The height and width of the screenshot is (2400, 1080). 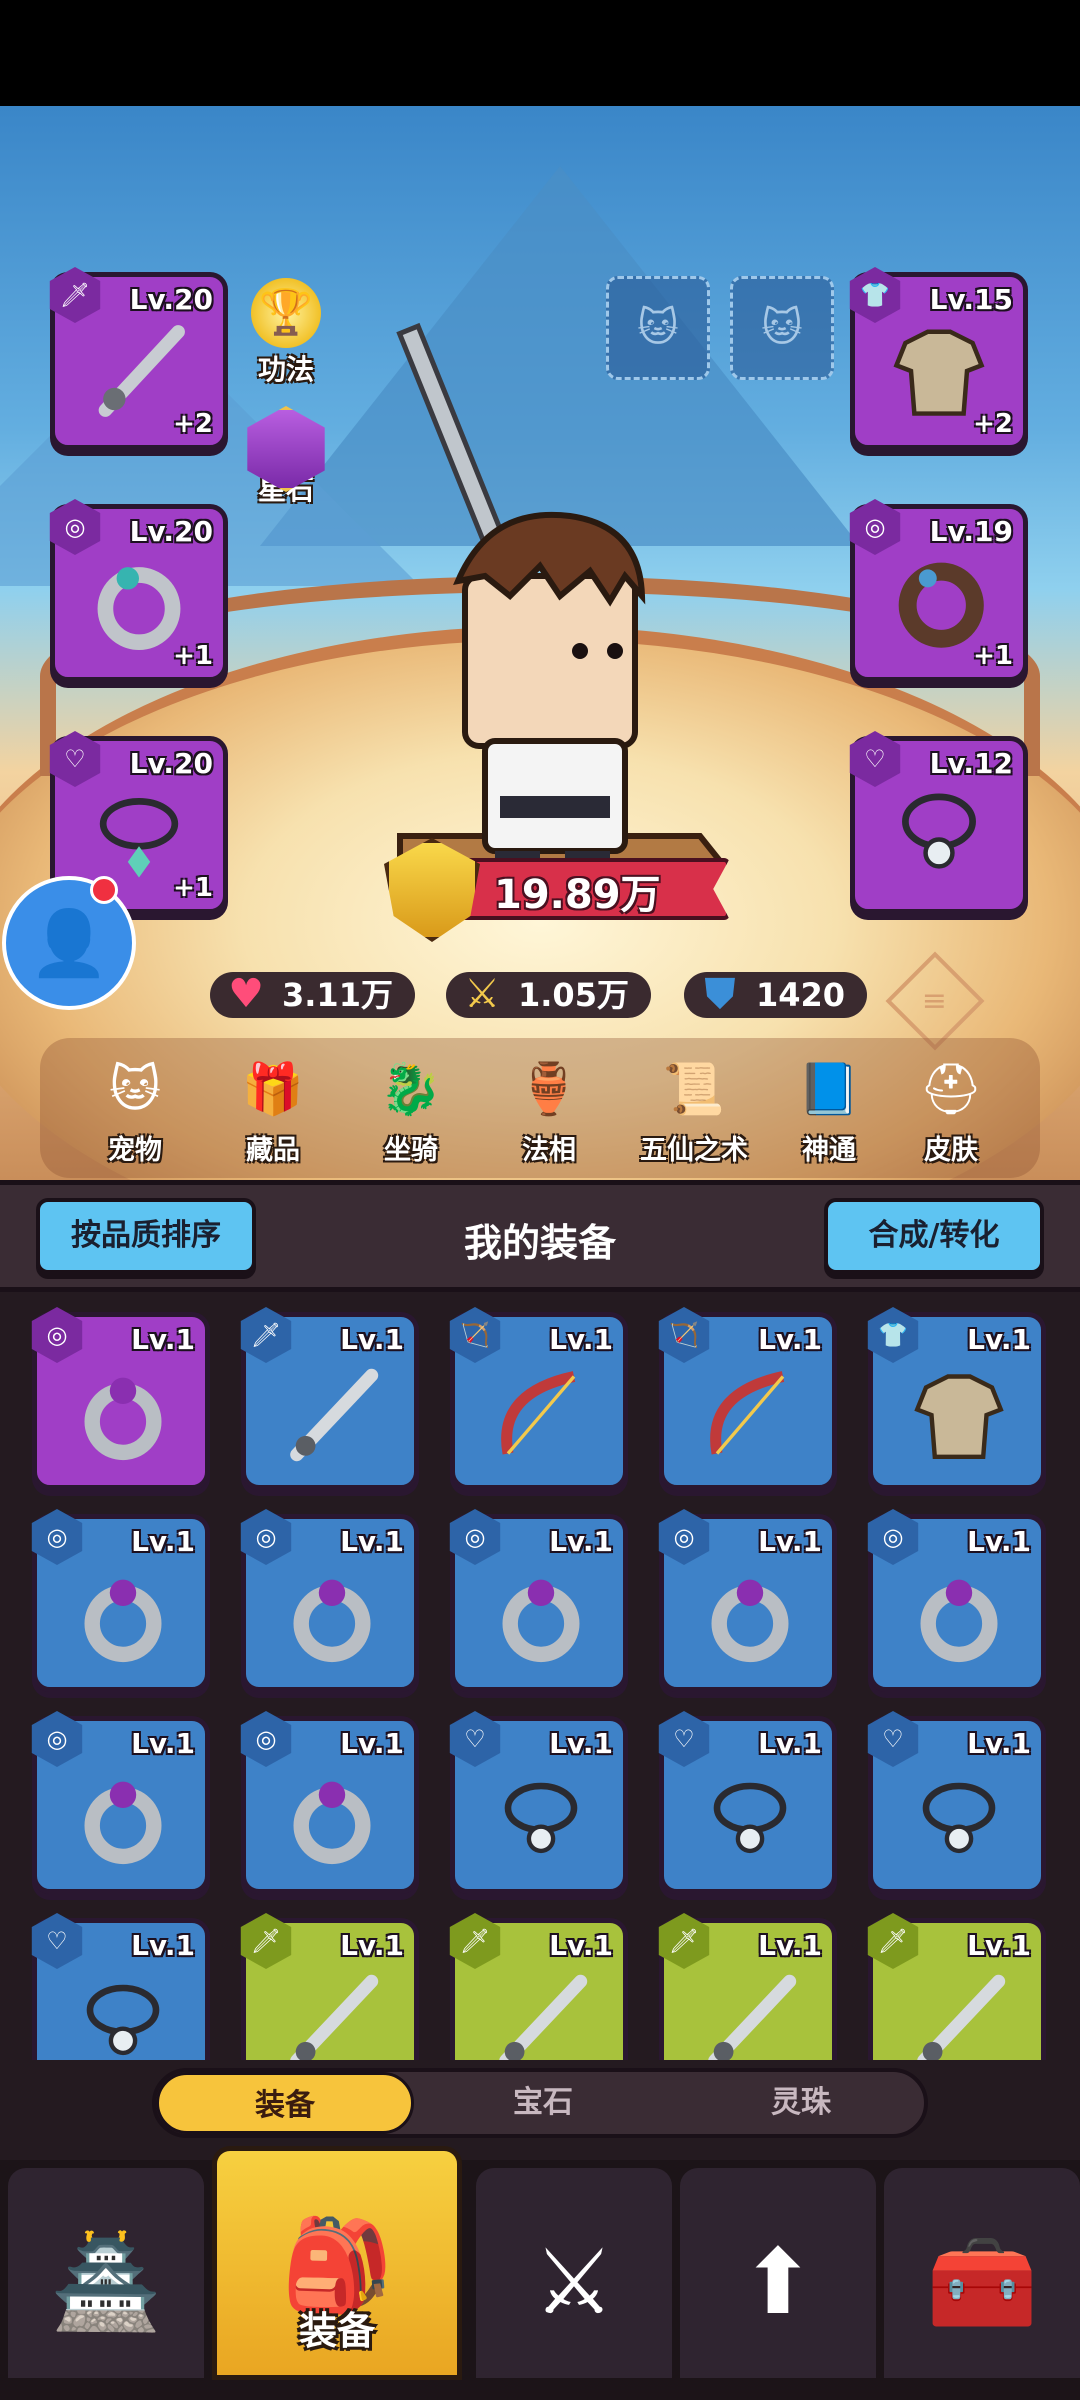 I want to click on inventory-title: 我的装备, so click(x=539, y=1243).